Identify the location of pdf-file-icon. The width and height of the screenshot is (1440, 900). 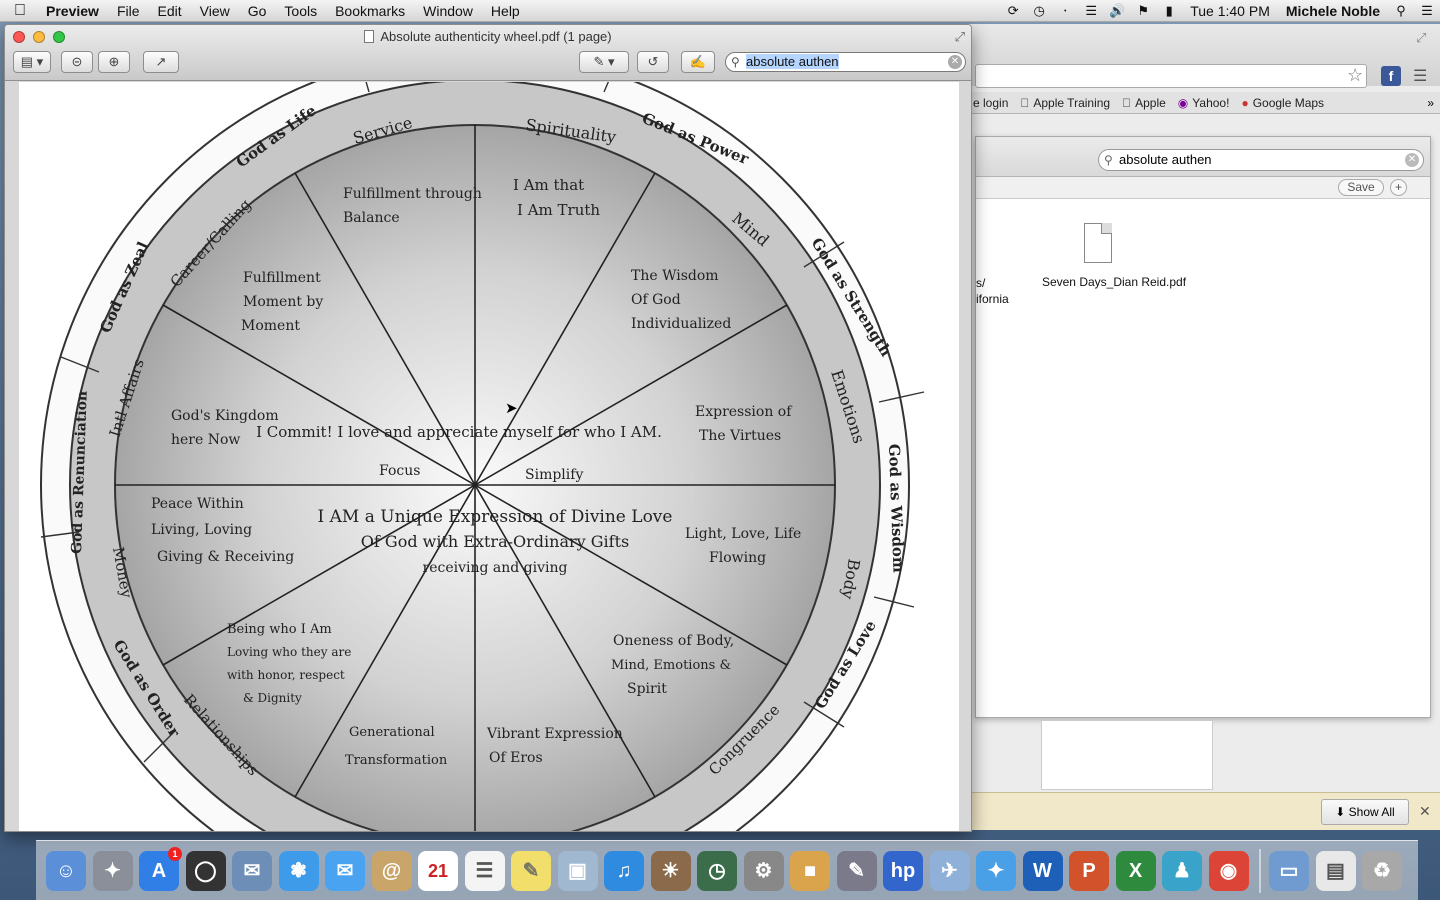
(1098, 243).